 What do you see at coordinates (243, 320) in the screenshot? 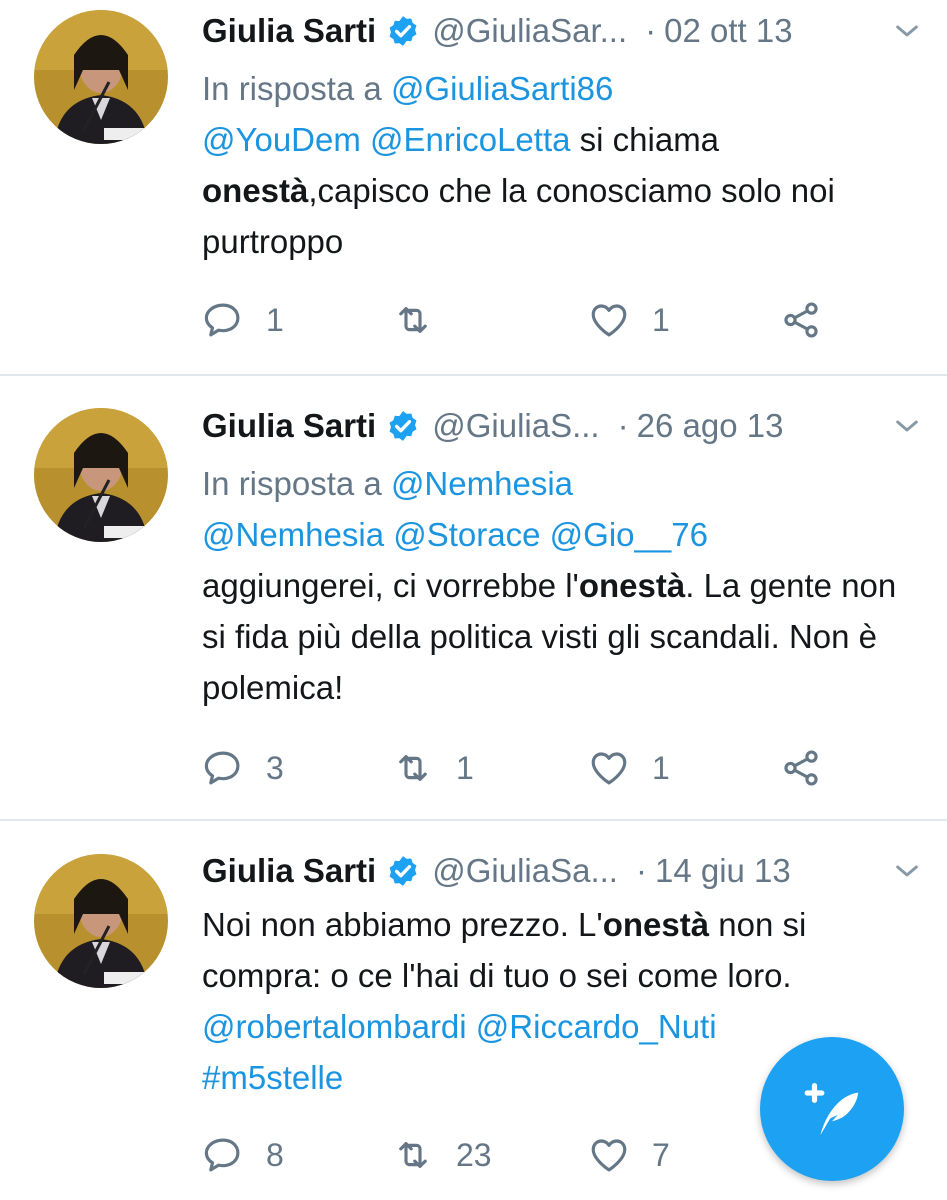
I see `reply-button: 1` at bounding box center [243, 320].